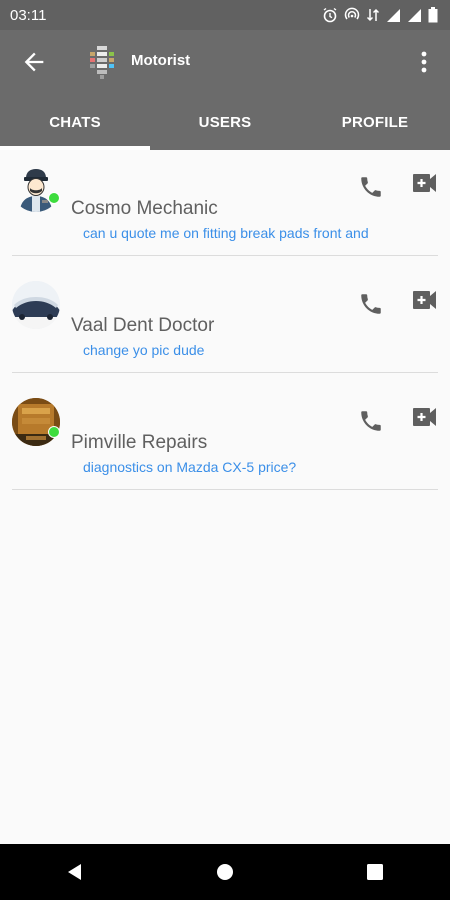 The height and width of the screenshot is (900, 450). I want to click on tab-users-label: USERS, so click(225, 122).